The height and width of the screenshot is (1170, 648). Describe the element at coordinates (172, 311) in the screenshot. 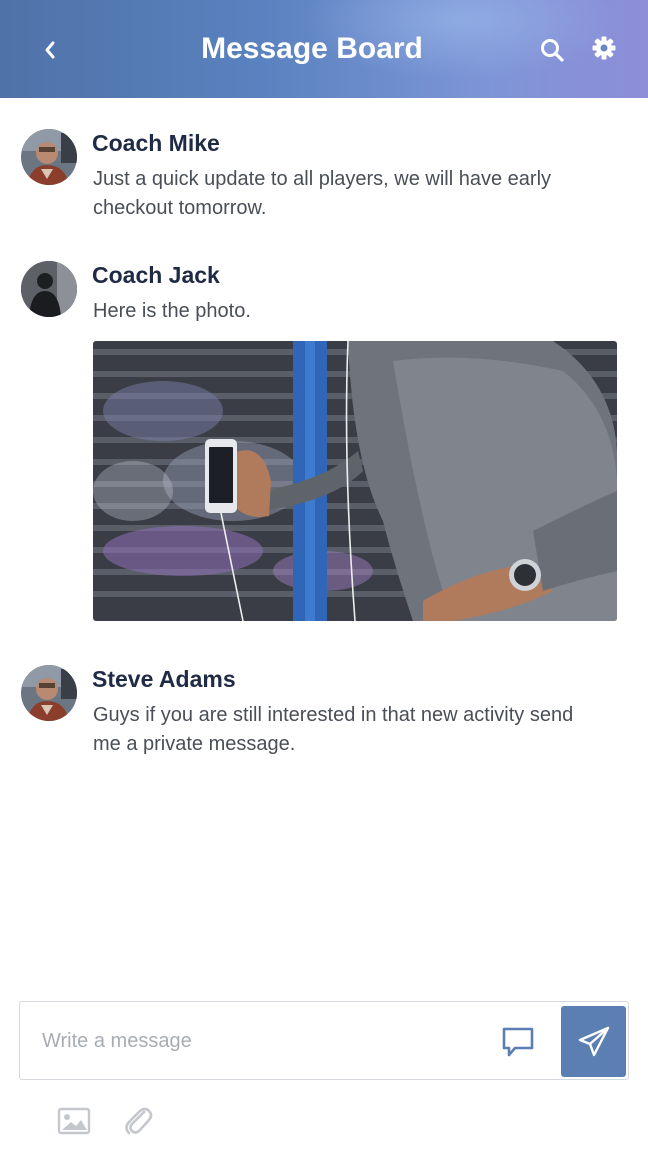

I see `message-text: Here is the photo.` at that location.